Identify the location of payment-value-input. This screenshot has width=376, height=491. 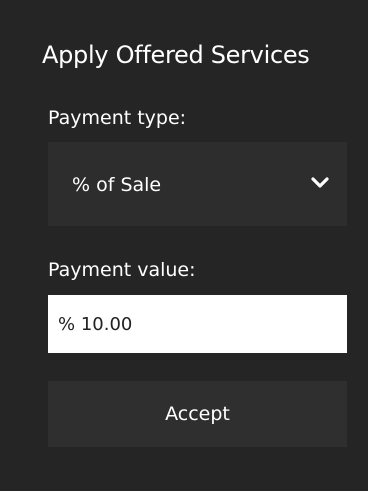
(197, 324).